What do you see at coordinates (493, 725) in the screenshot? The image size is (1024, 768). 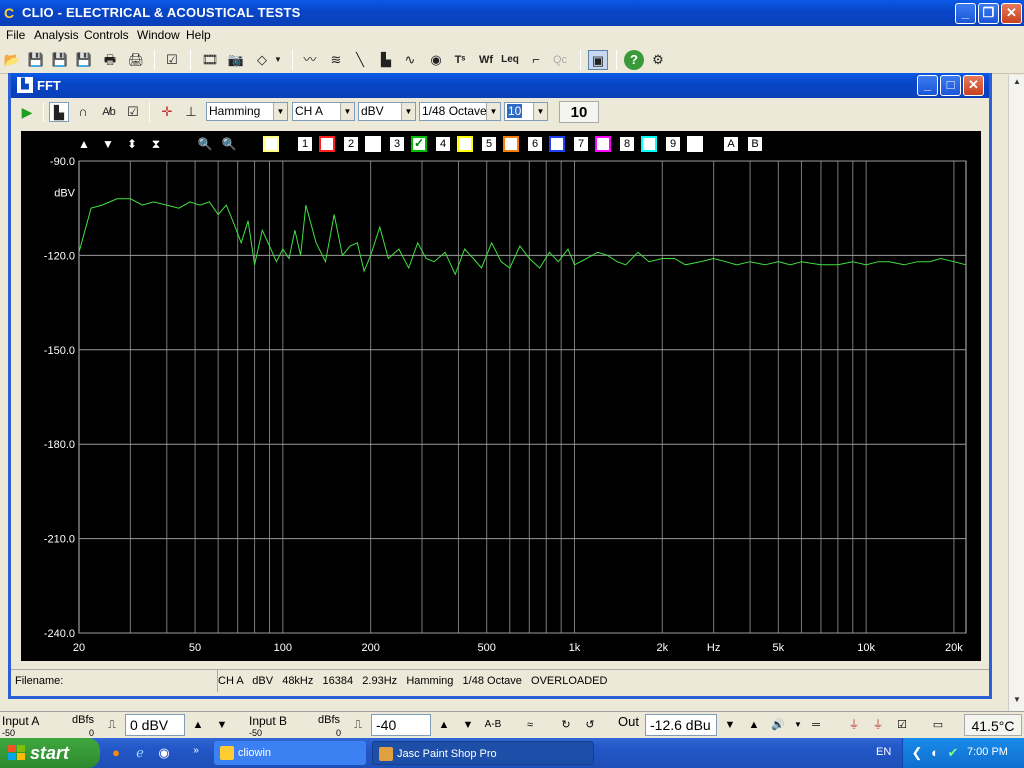 I see `a-minus-b-button: A-B` at bounding box center [493, 725].